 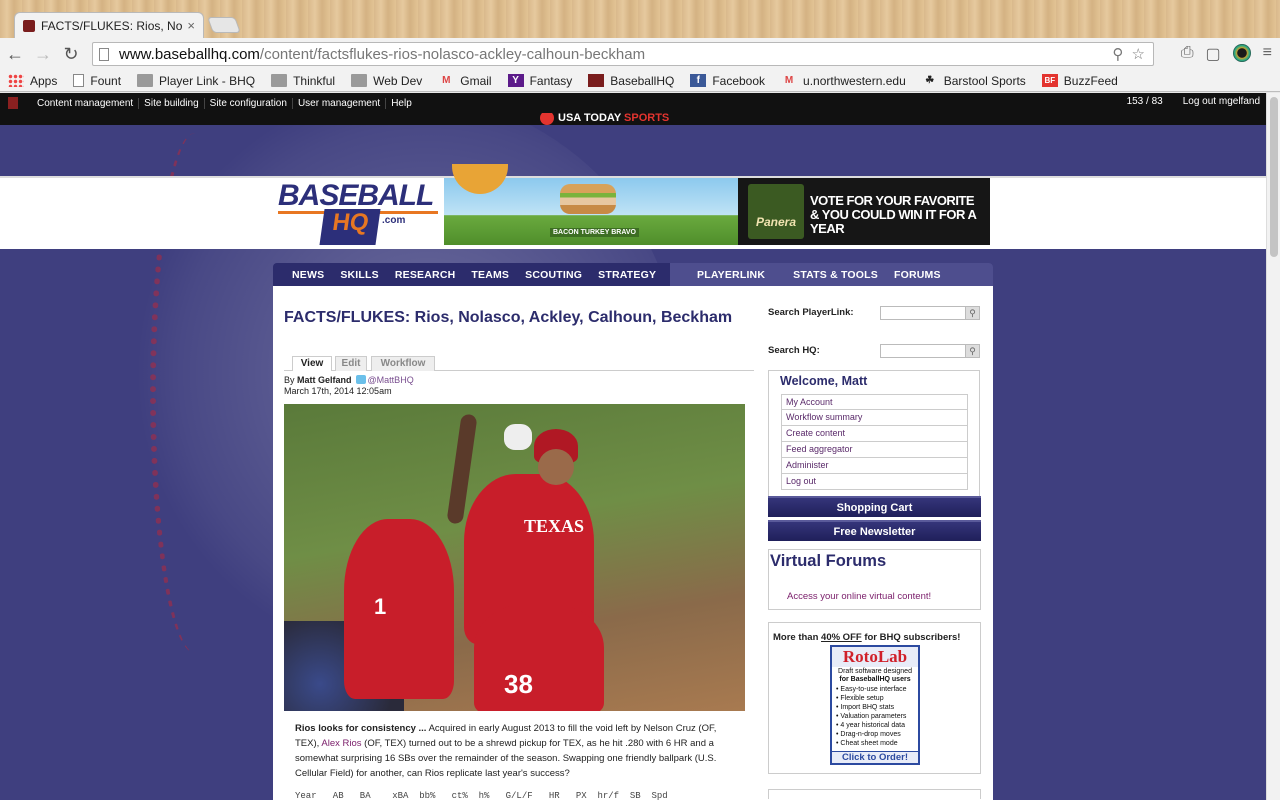 I want to click on nav-news: NEWS, so click(x=308, y=275).